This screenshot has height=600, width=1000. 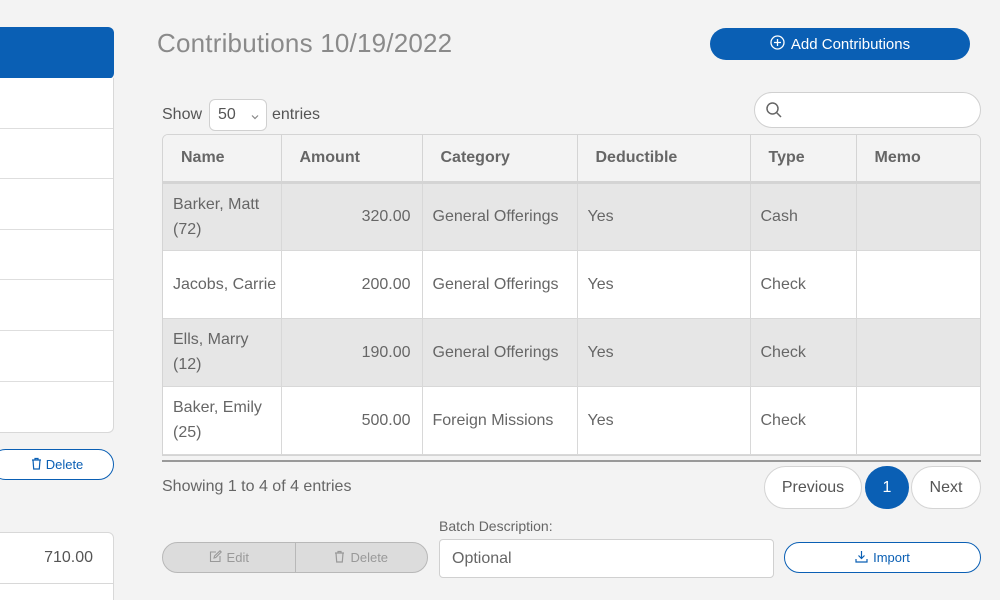 I want to click on edit-button: Edit, so click(x=229, y=557).